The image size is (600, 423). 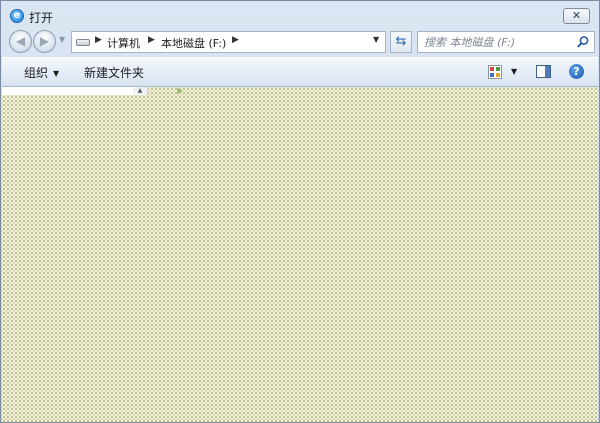 What do you see at coordinates (193, 43) in the screenshot?
I see `breadcrumb-drive: 本地磁盘 (F:)` at bounding box center [193, 43].